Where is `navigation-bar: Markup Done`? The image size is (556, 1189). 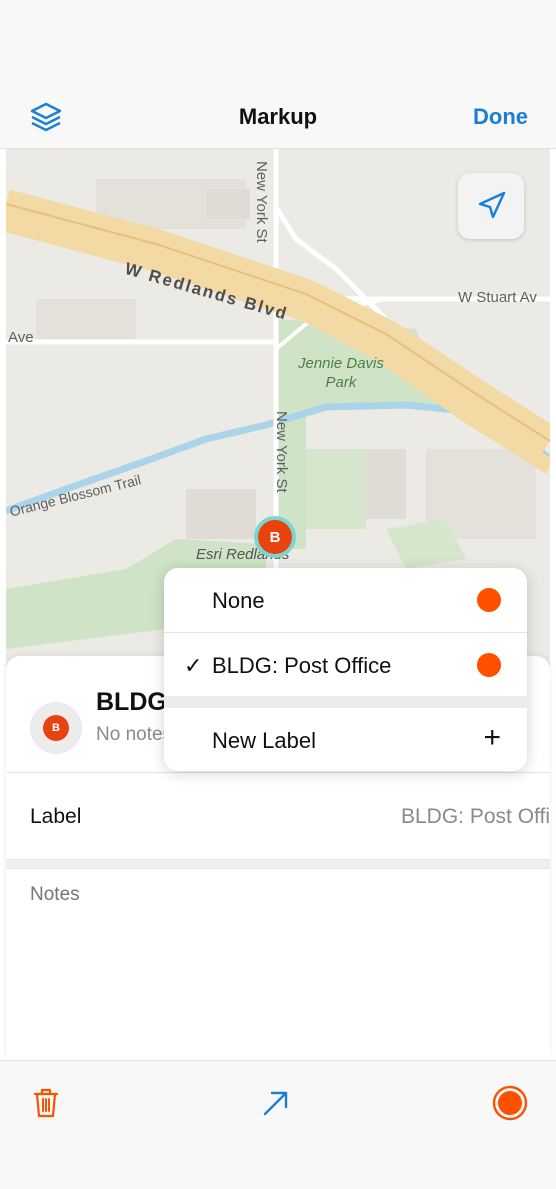 navigation-bar: Markup Done is located at coordinates (278, 118).